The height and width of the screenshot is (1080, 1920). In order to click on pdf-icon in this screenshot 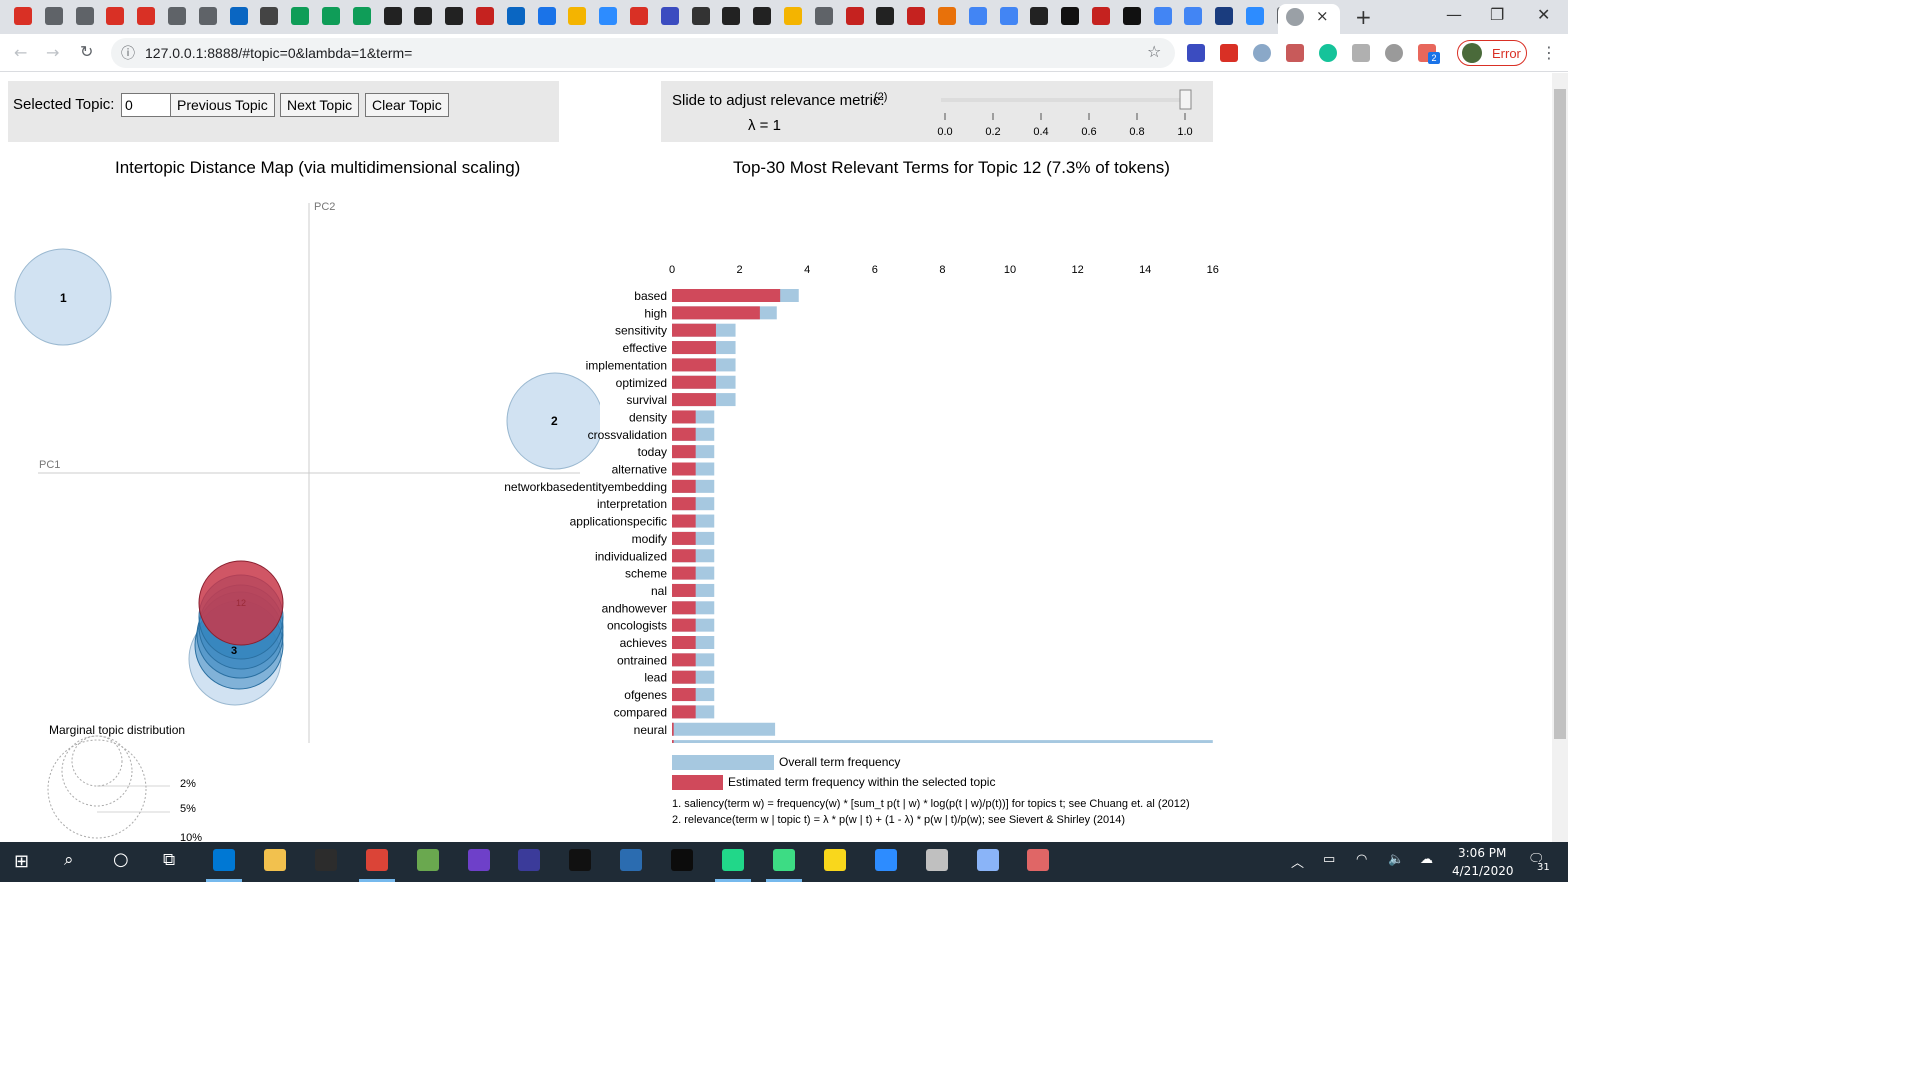, I will do `click(1295, 53)`.